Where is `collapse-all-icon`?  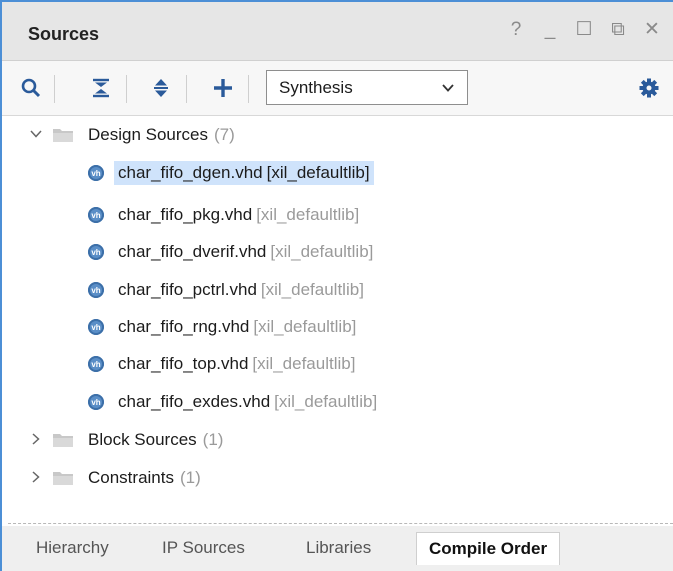 collapse-all-icon is located at coordinates (101, 88).